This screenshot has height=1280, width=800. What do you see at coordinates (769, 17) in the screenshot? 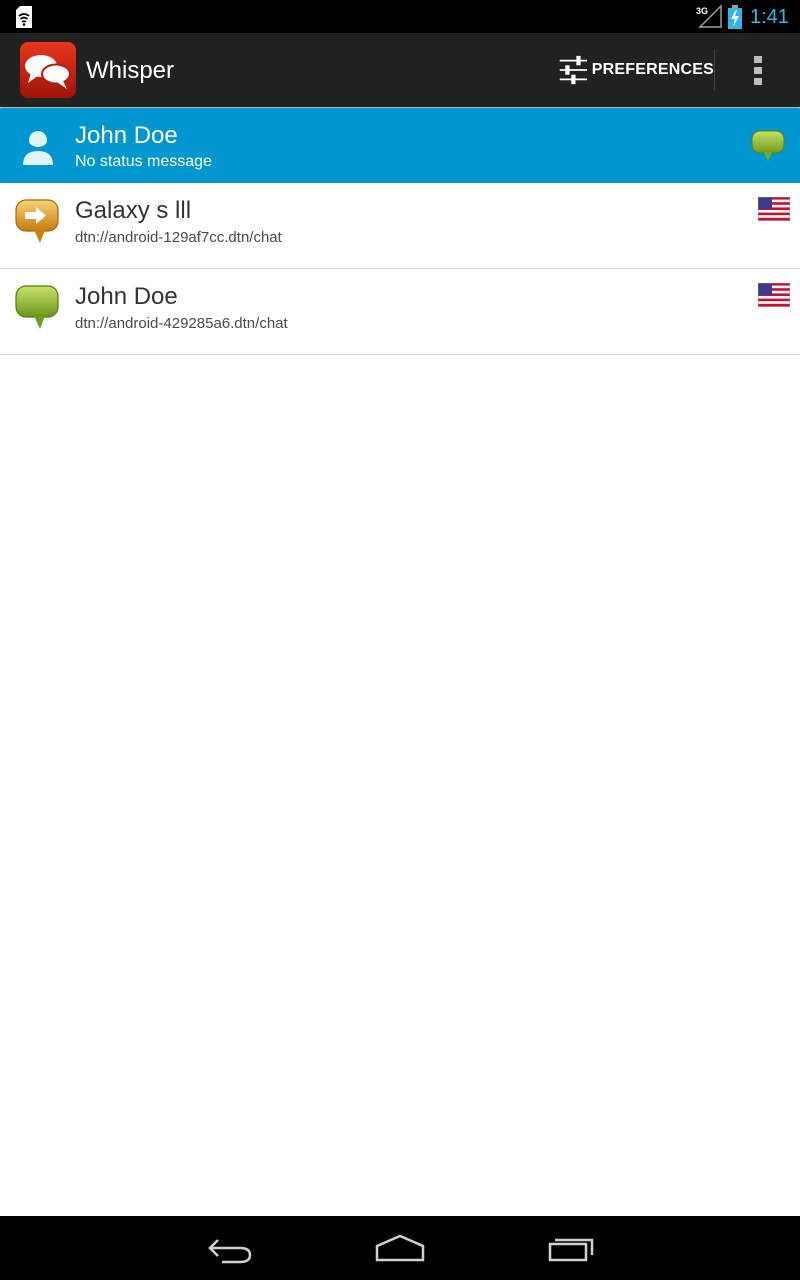
I see `clock: 1:41` at bounding box center [769, 17].